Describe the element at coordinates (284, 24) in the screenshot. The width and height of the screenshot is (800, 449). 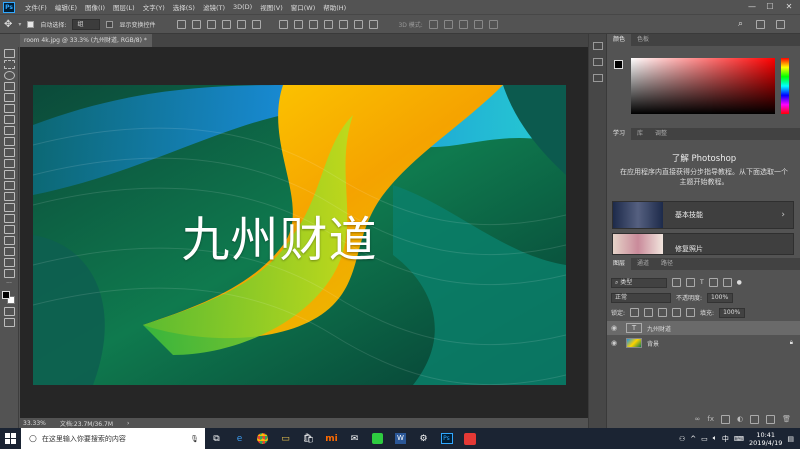
I see `distribute-top-icon` at that location.